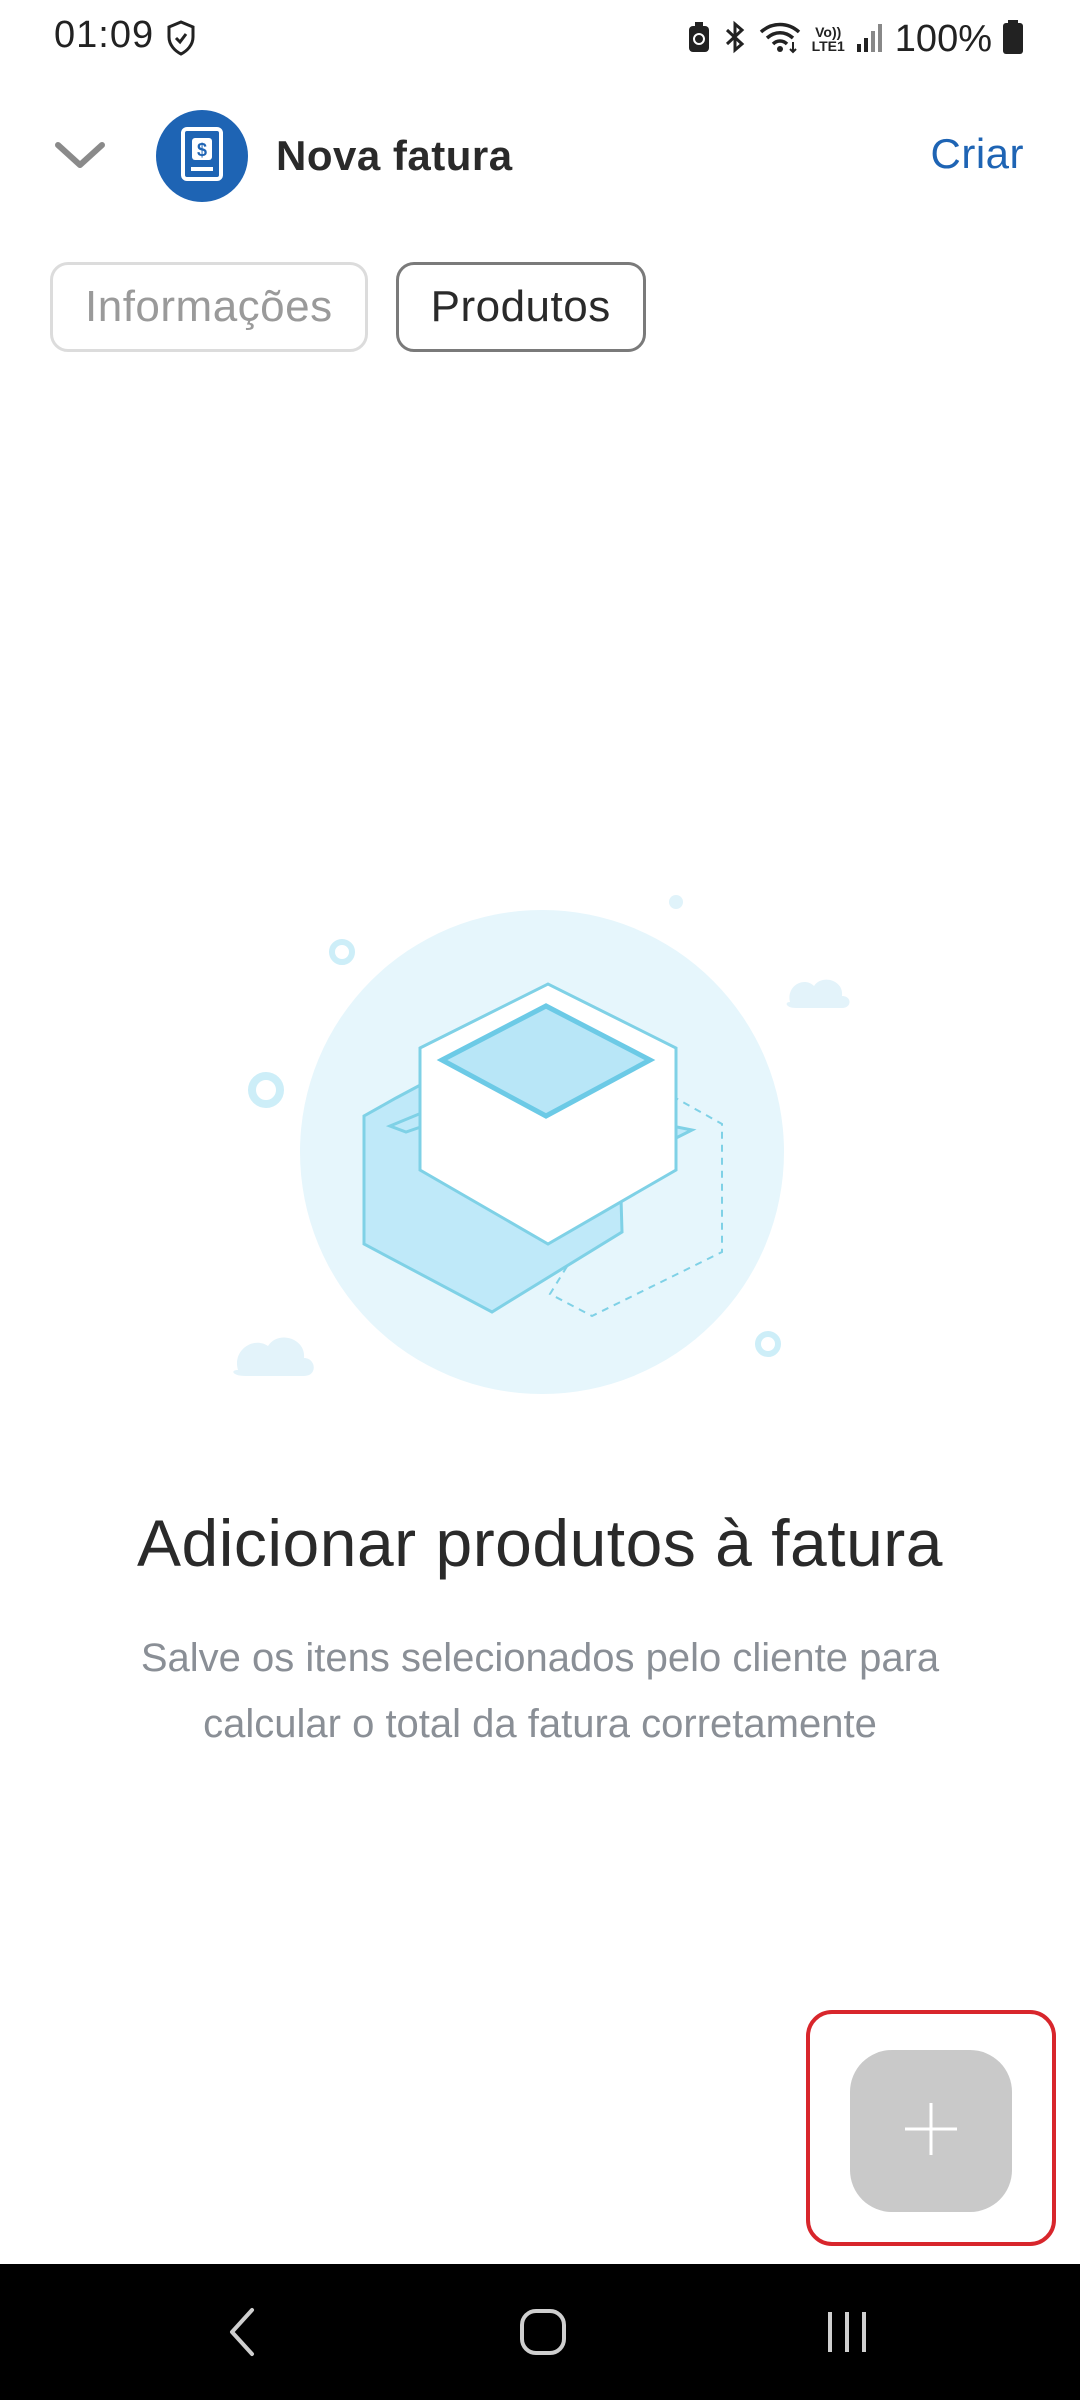 The image size is (1080, 2400). What do you see at coordinates (540, 155) in the screenshot?
I see `app-header: $ Nova fatura Criar` at bounding box center [540, 155].